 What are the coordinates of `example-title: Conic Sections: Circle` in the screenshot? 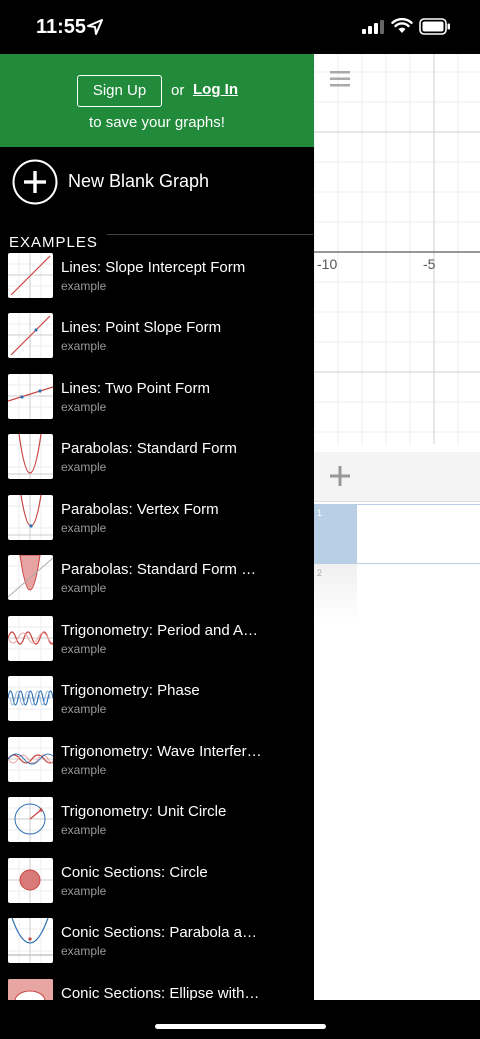 It's located at (134, 872).